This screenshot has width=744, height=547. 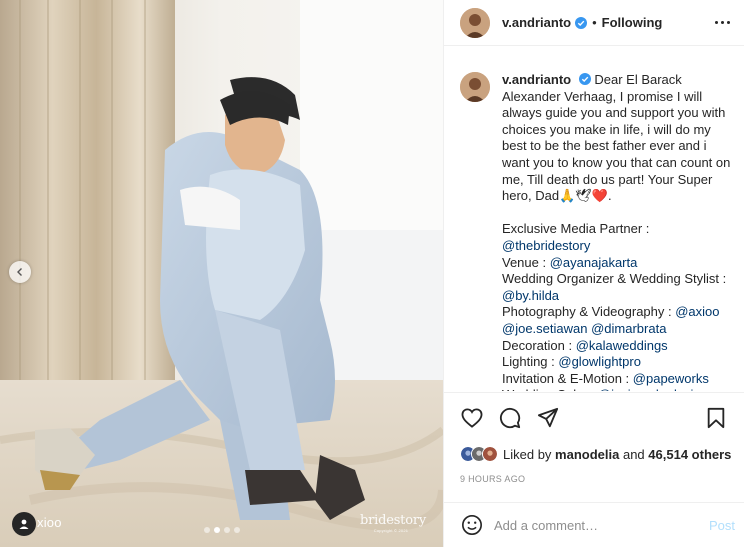 I want to click on mention-link: @thebridestory, so click(x=546, y=245).